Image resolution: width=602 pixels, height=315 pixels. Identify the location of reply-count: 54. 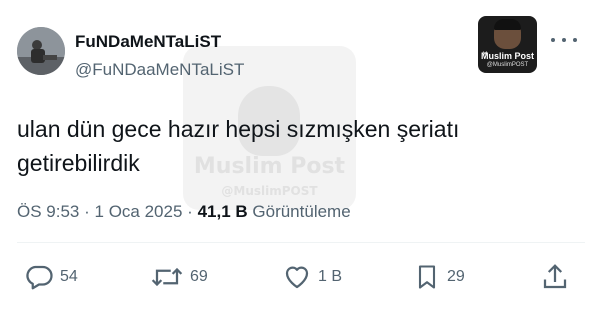
(69, 276).